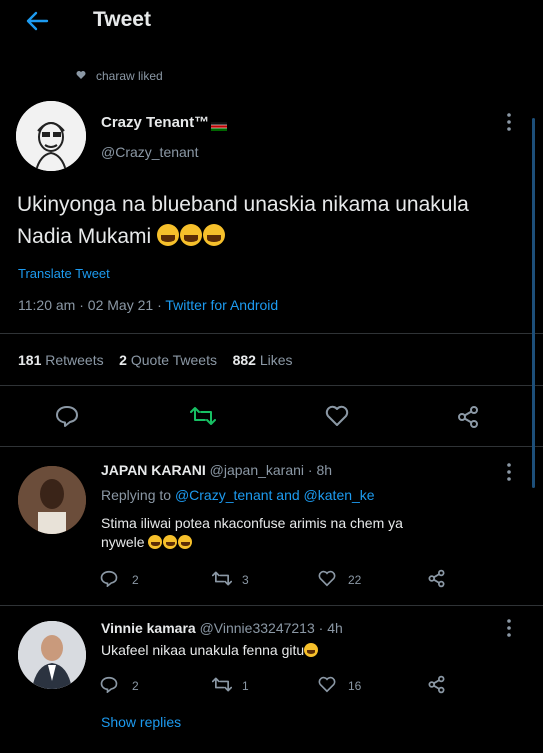  I want to click on retweet-count: 3, so click(245, 580).